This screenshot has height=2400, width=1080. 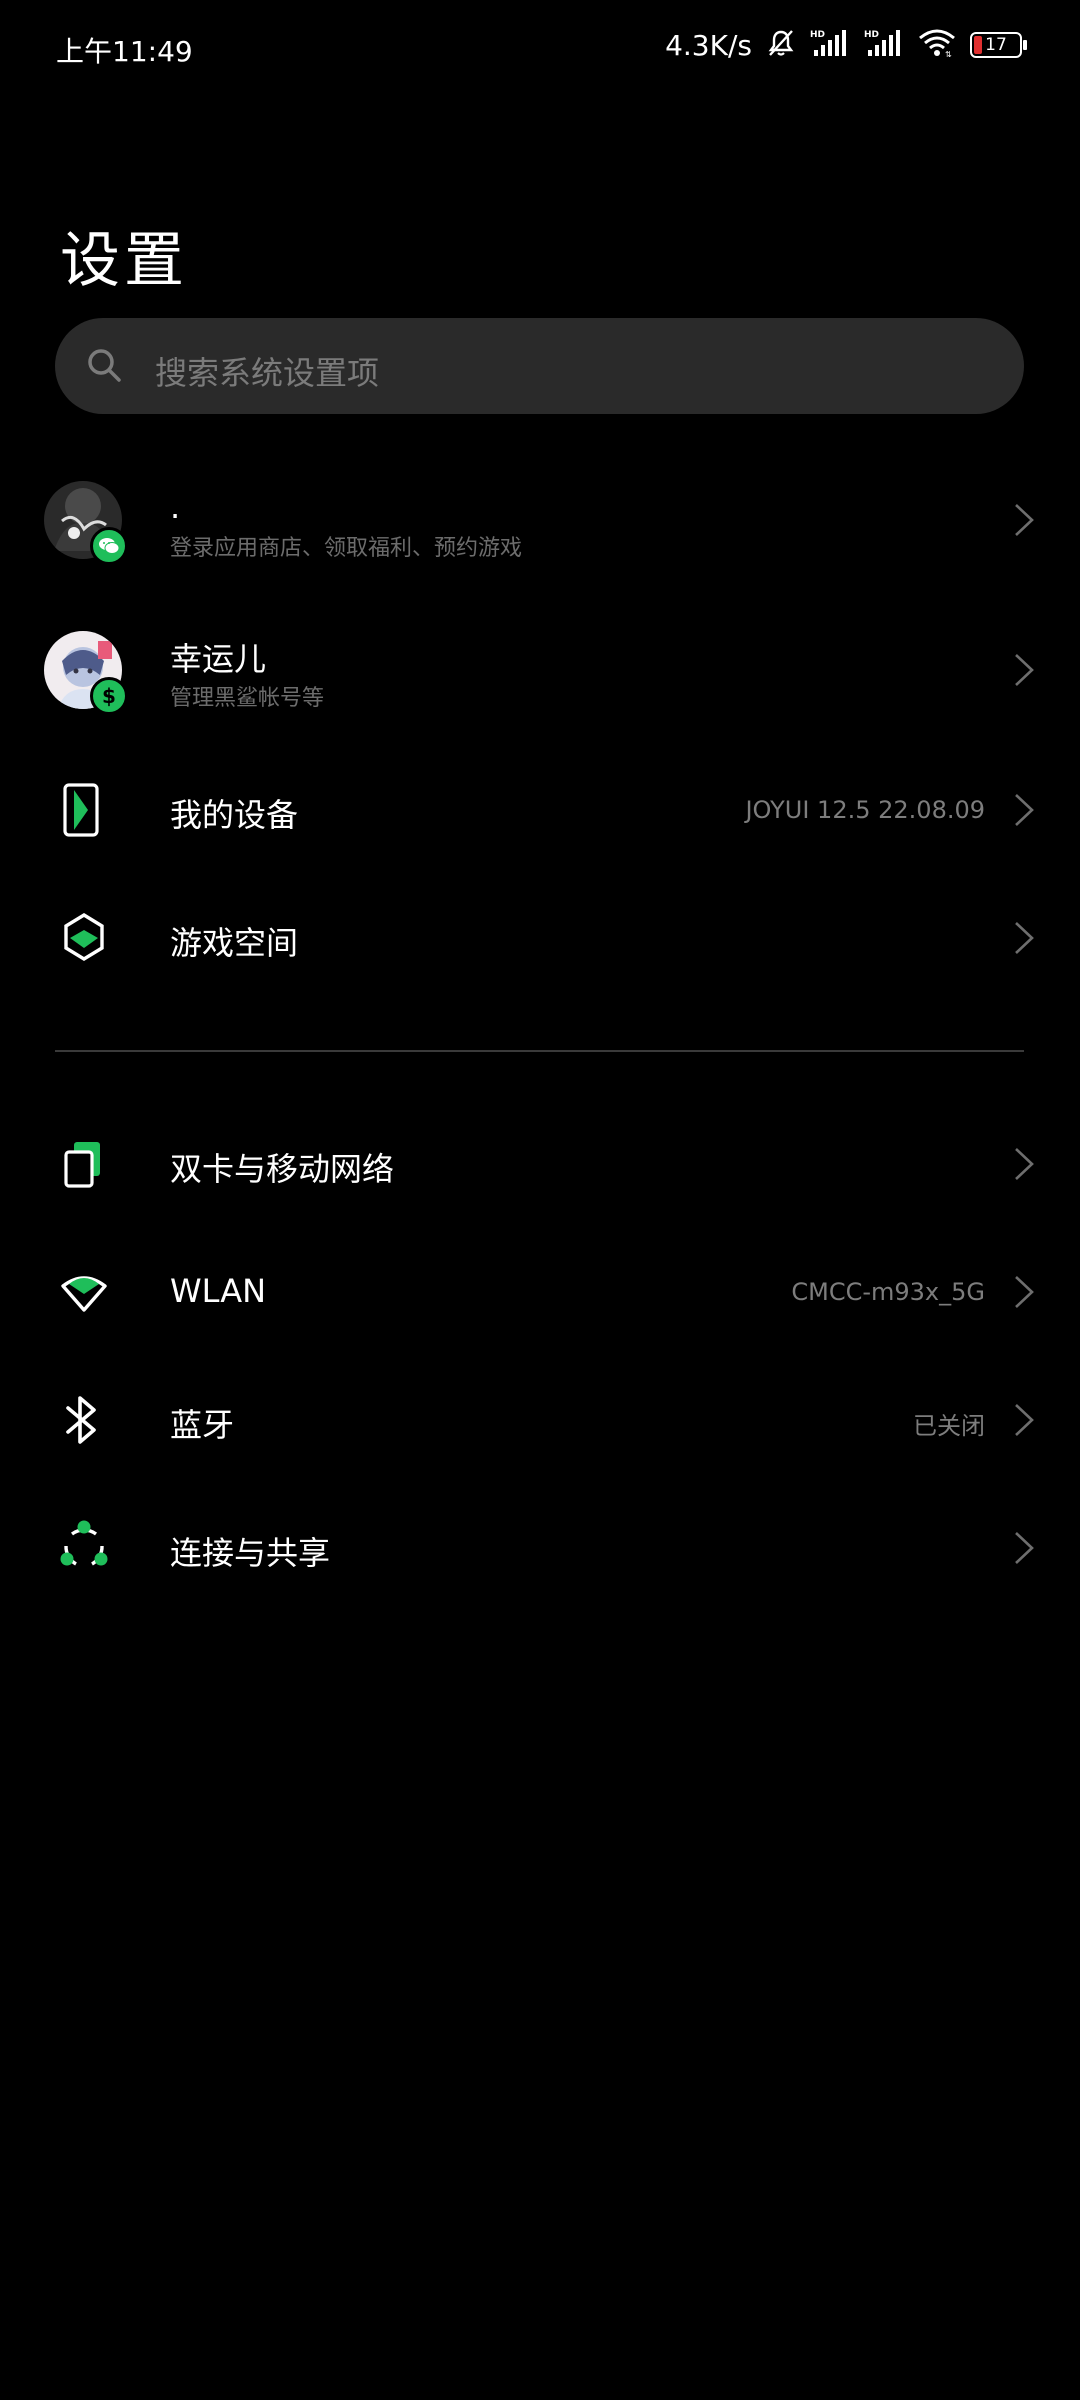 What do you see at coordinates (888, 1292) in the screenshot?
I see `wlan-ssid: CMCC-m93x_5G` at bounding box center [888, 1292].